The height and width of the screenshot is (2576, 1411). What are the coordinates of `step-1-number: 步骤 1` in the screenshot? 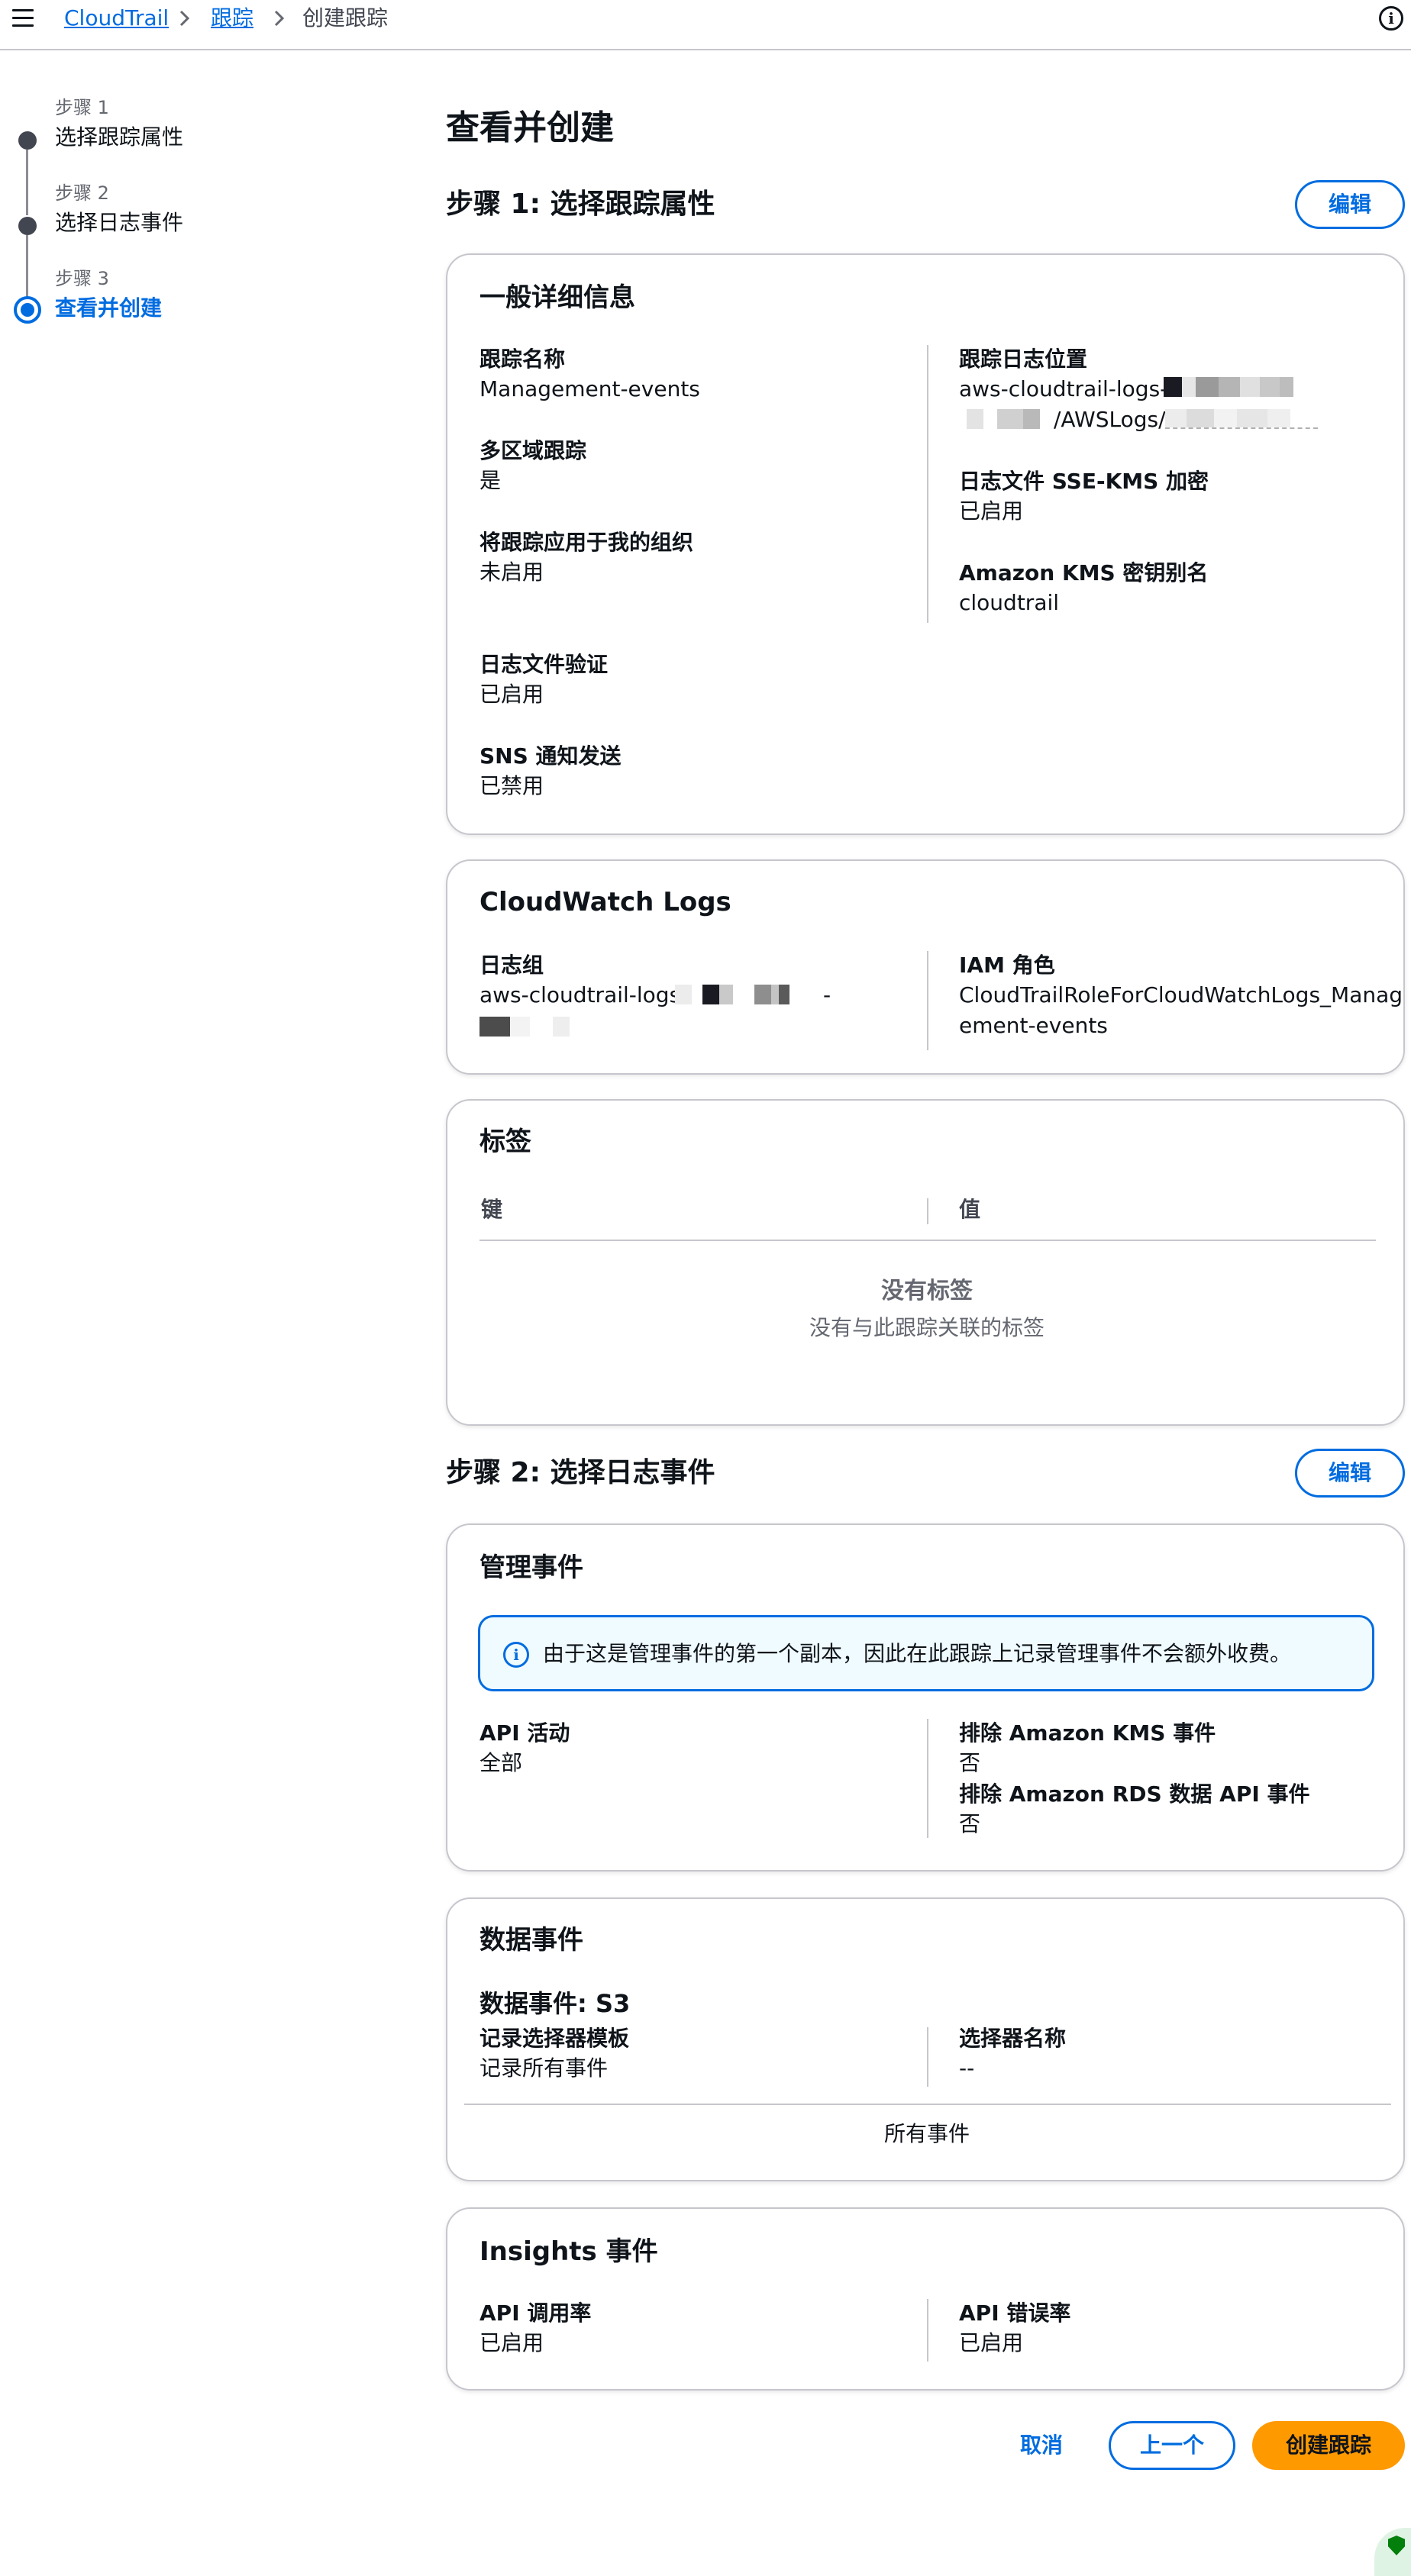 It's located at (82, 108).